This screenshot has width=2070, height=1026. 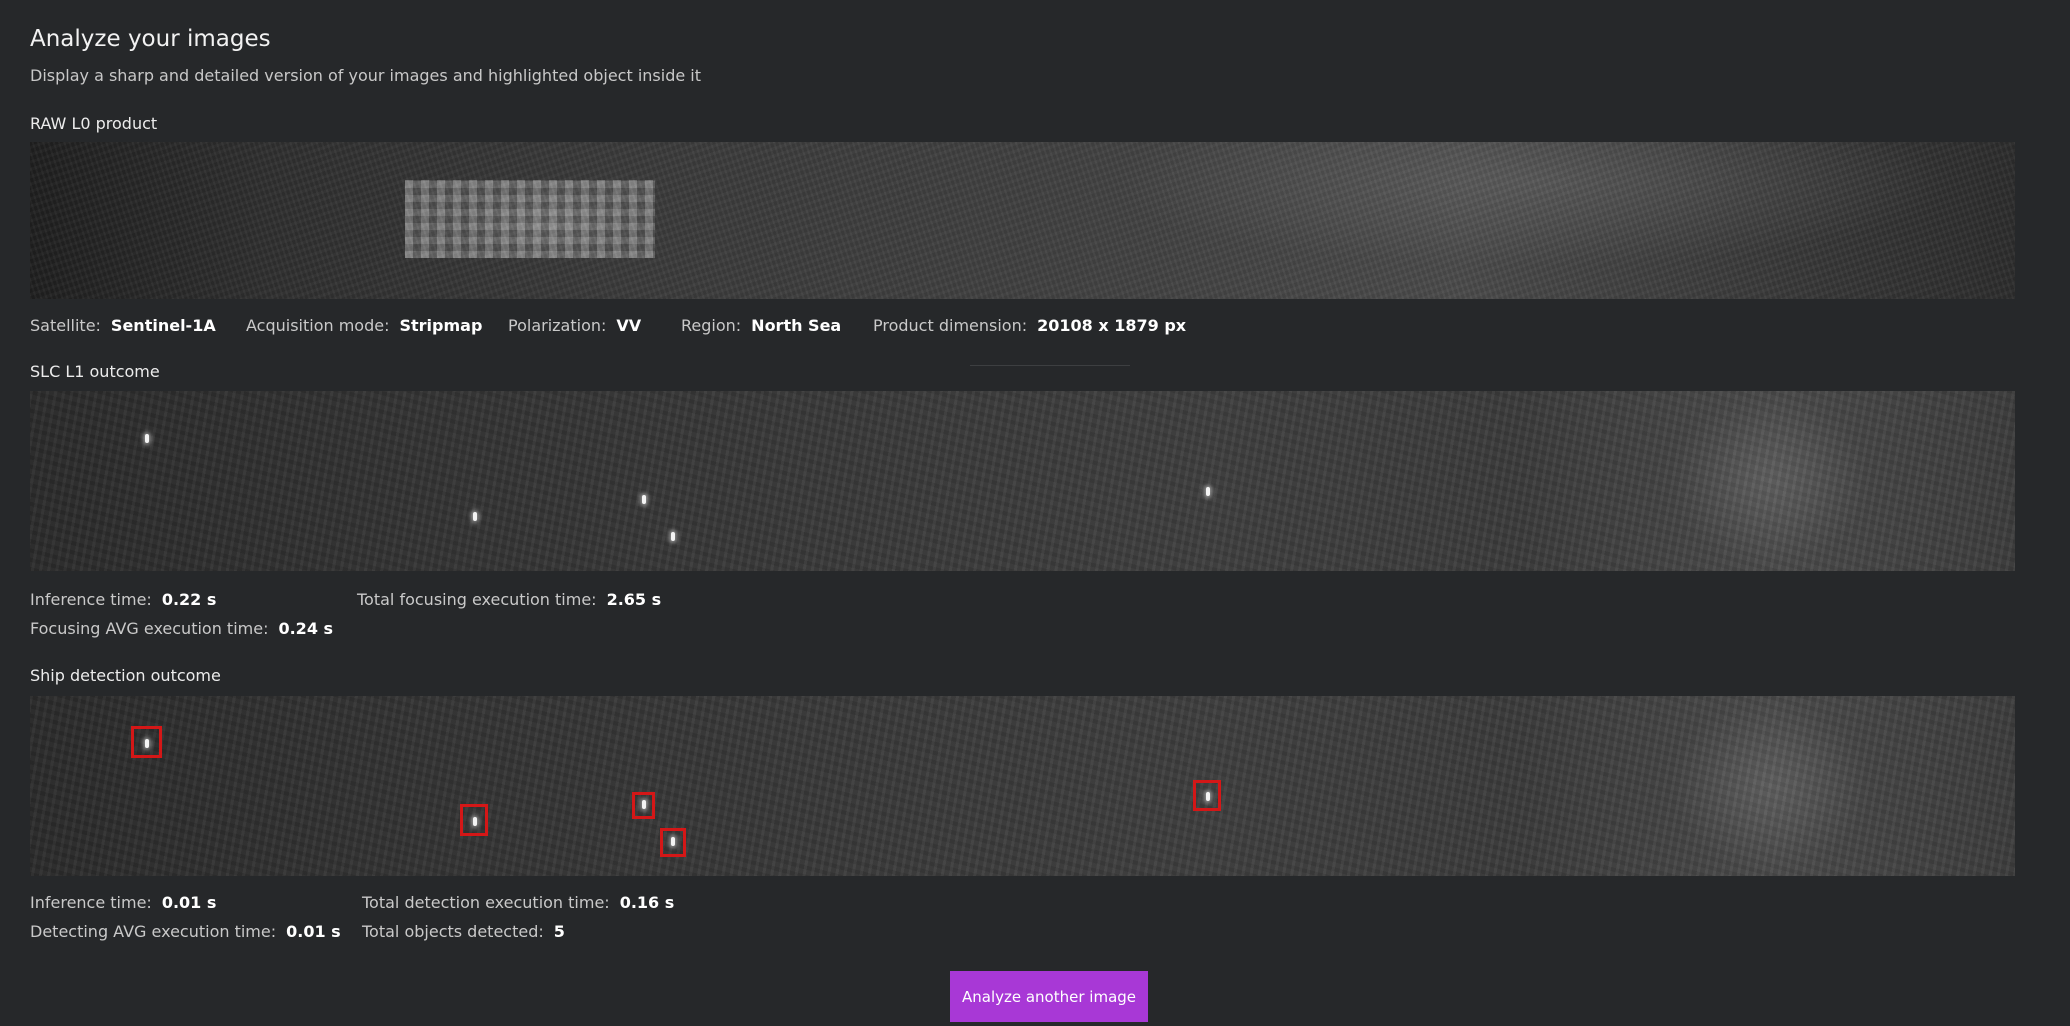 What do you see at coordinates (163, 325) in the screenshot?
I see `satellite-value: Sentinel-1A` at bounding box center [163, 325].